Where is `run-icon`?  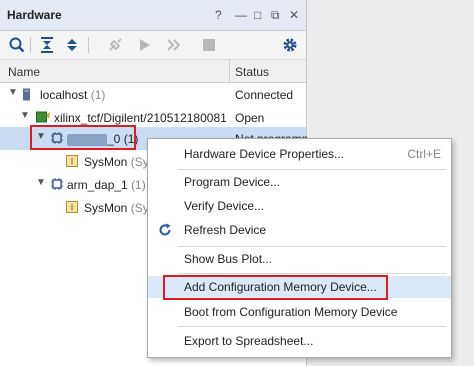 run-icon is located at coordinates (144, 45).